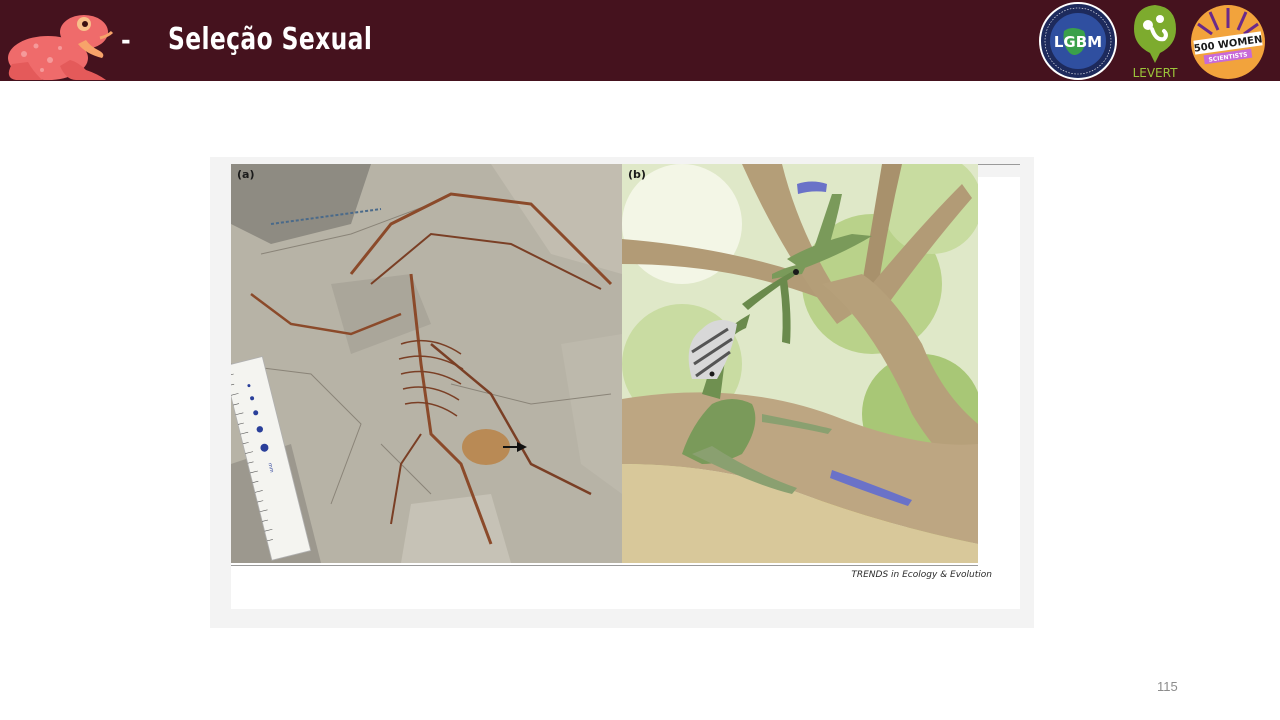 The width and height of the screenshot is (1280, 720). What do you see at coordinates (1156, 42) in the screenshot?
I see `levert-logo: LEVERT` at bounding box center [1156, 42].